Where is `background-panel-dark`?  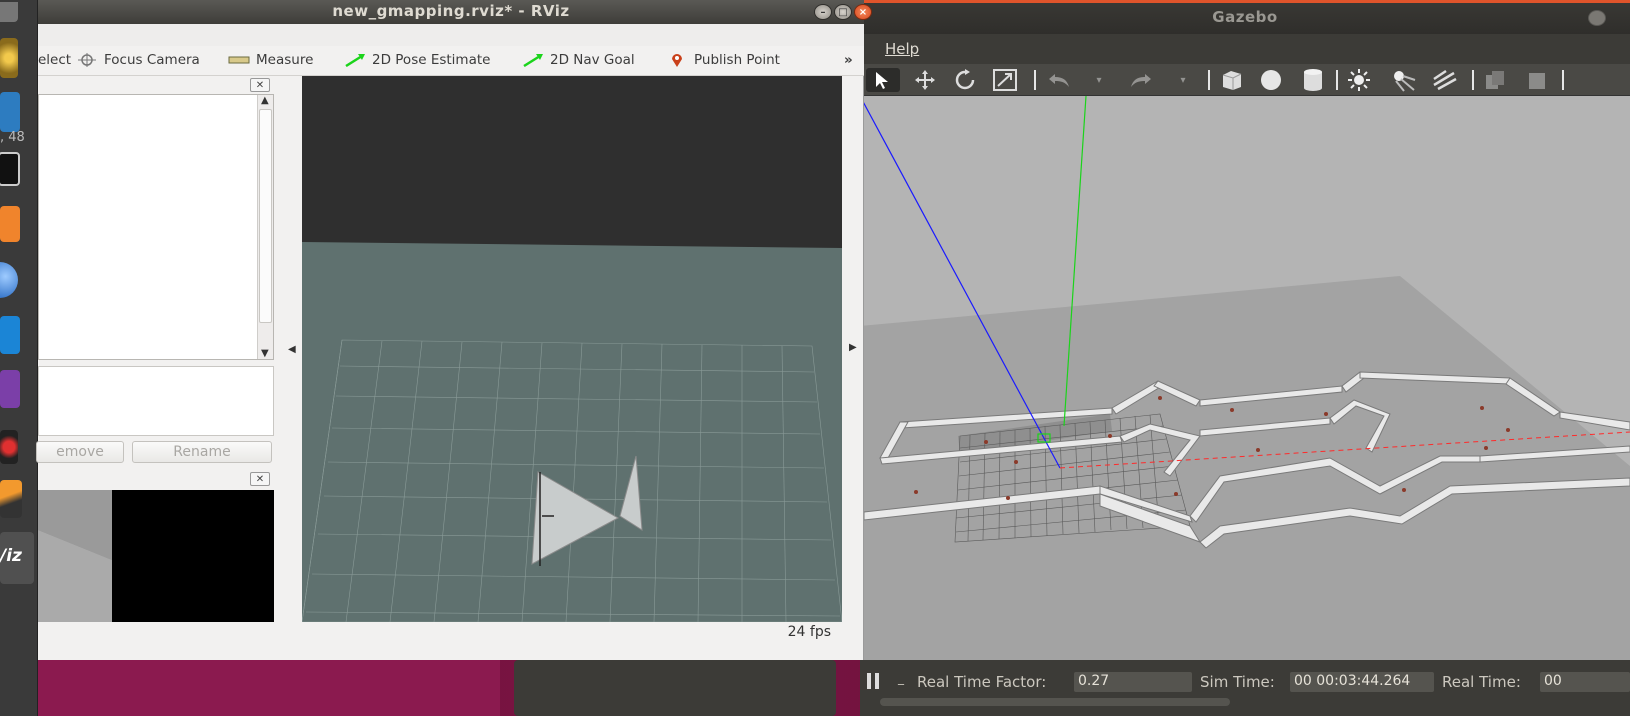 background-panel-dark is located at coordinates (675, 688).